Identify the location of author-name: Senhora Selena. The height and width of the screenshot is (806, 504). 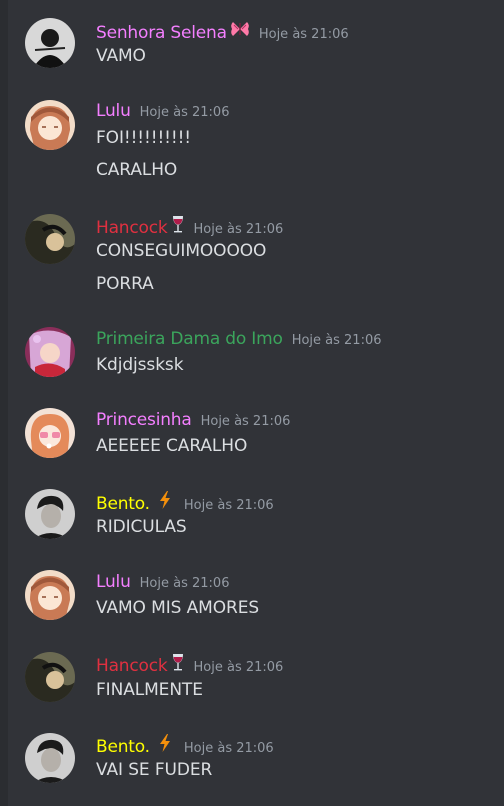
(161, 33).